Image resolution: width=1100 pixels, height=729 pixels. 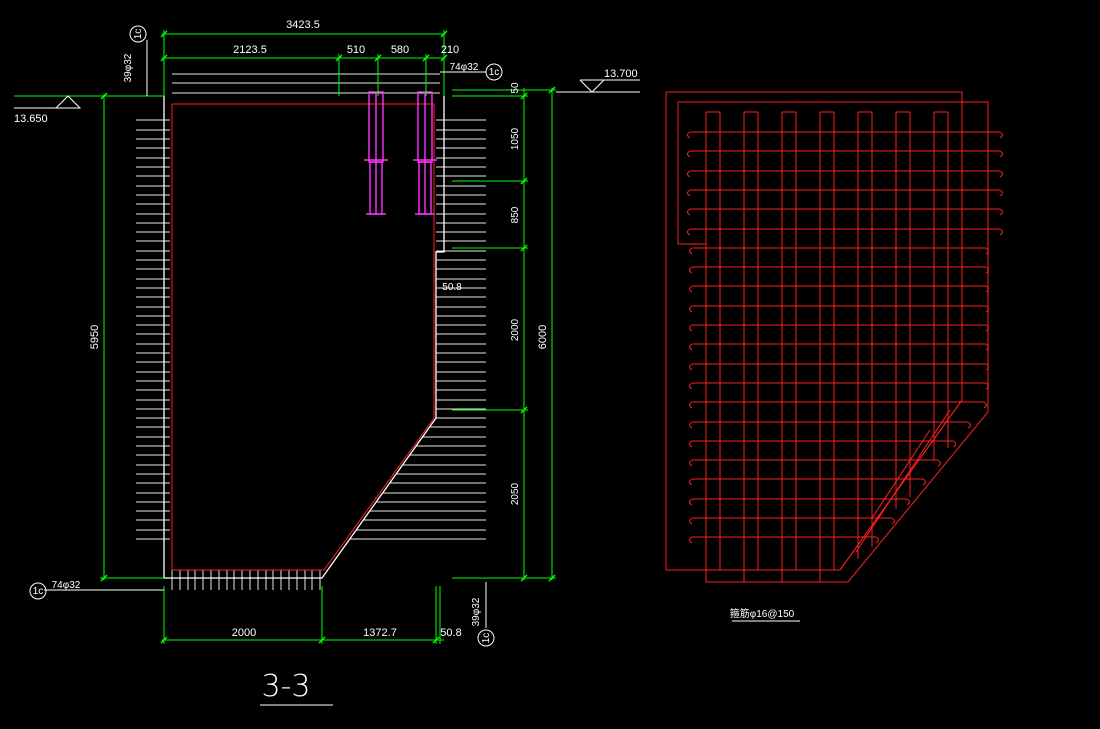 I want to click on axis-label-1: 1c, so click(x=138, y=34).